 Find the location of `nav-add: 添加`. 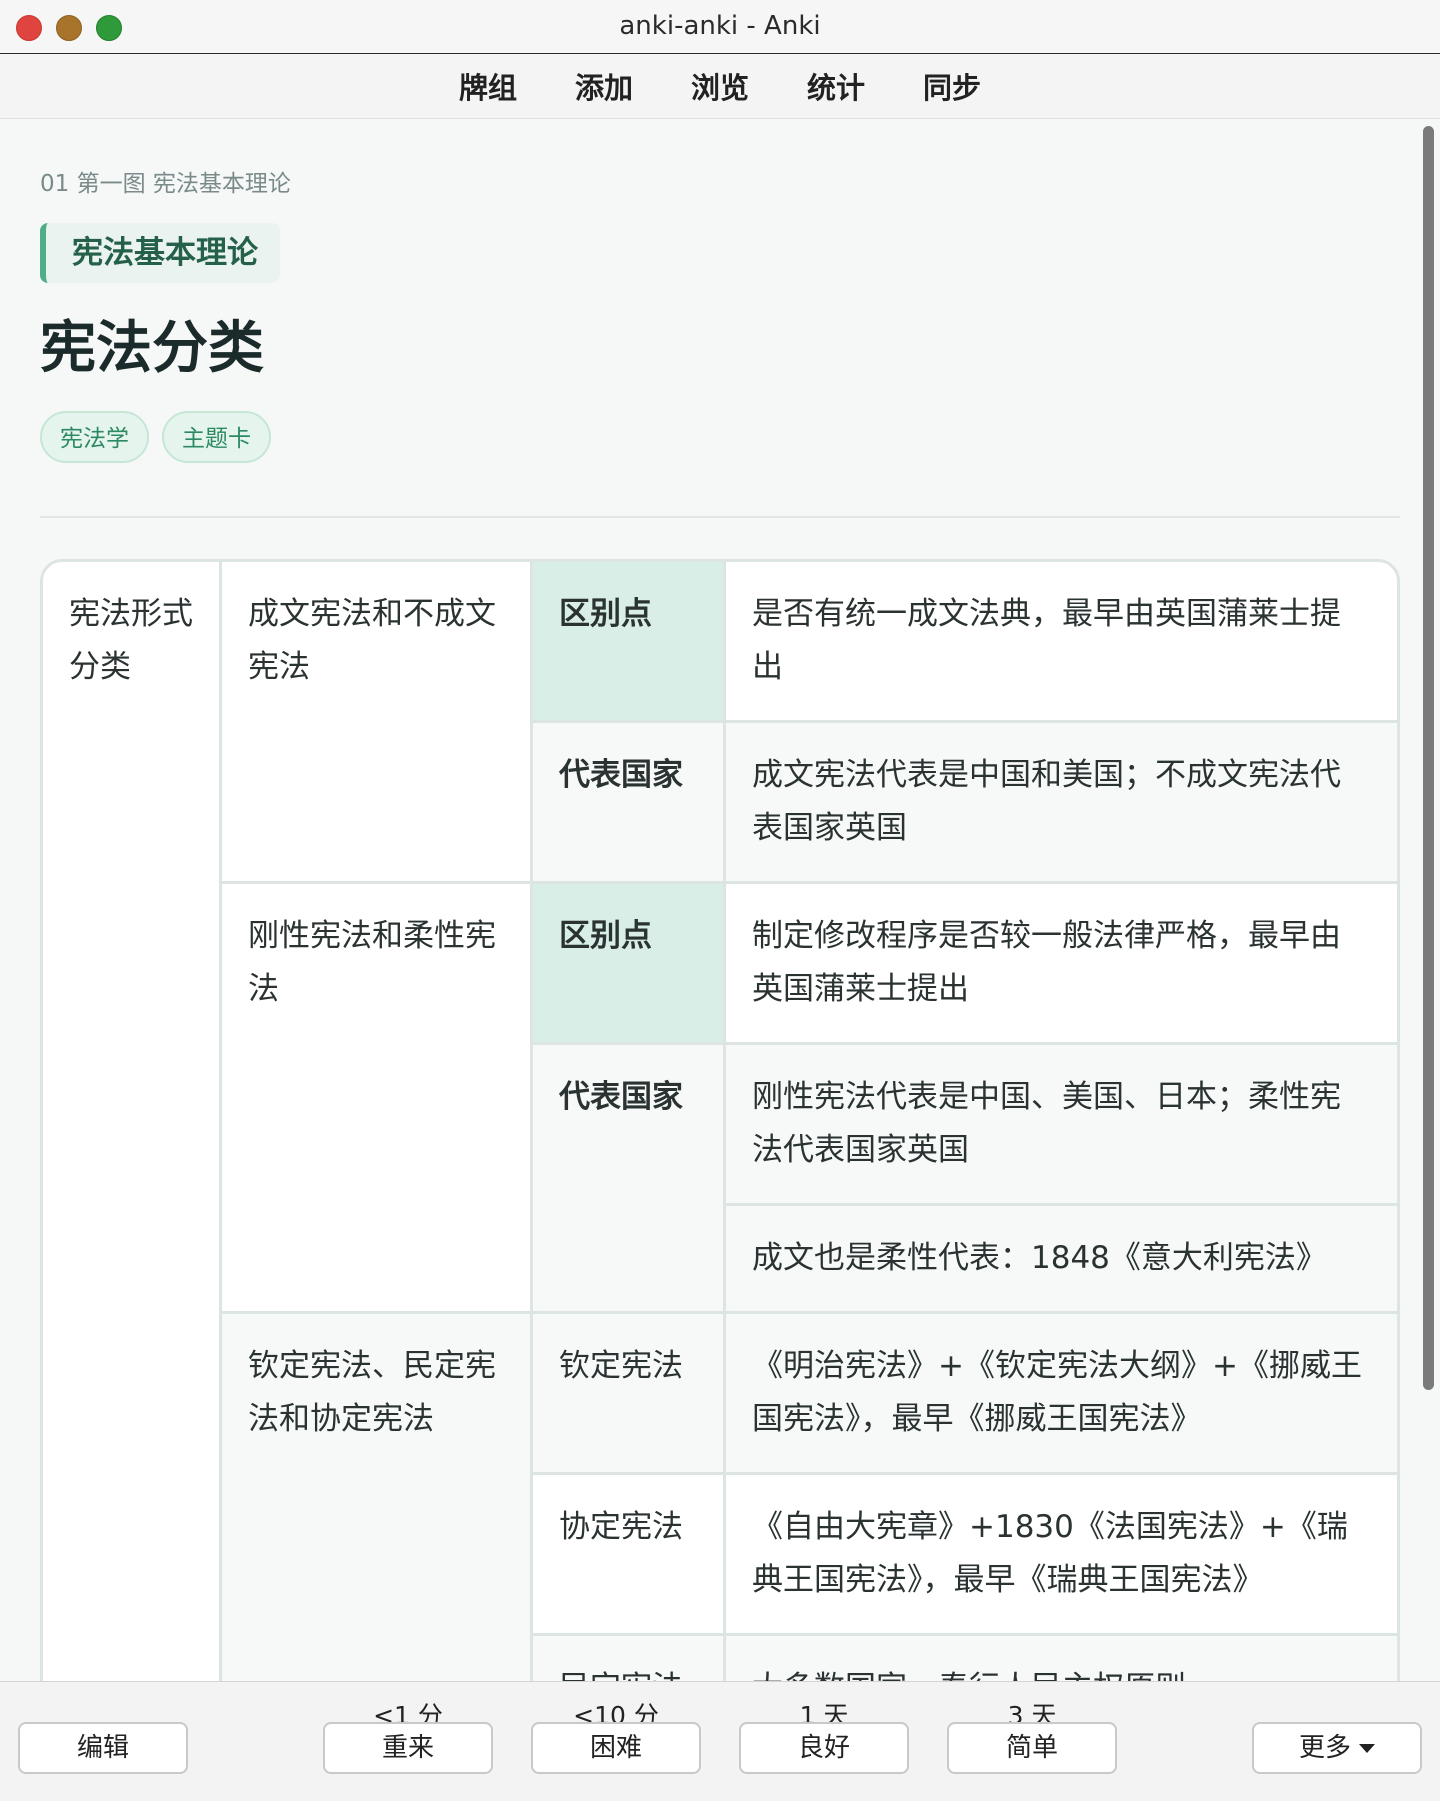

nav-add: 添加 is located at coordinates (604, 86).